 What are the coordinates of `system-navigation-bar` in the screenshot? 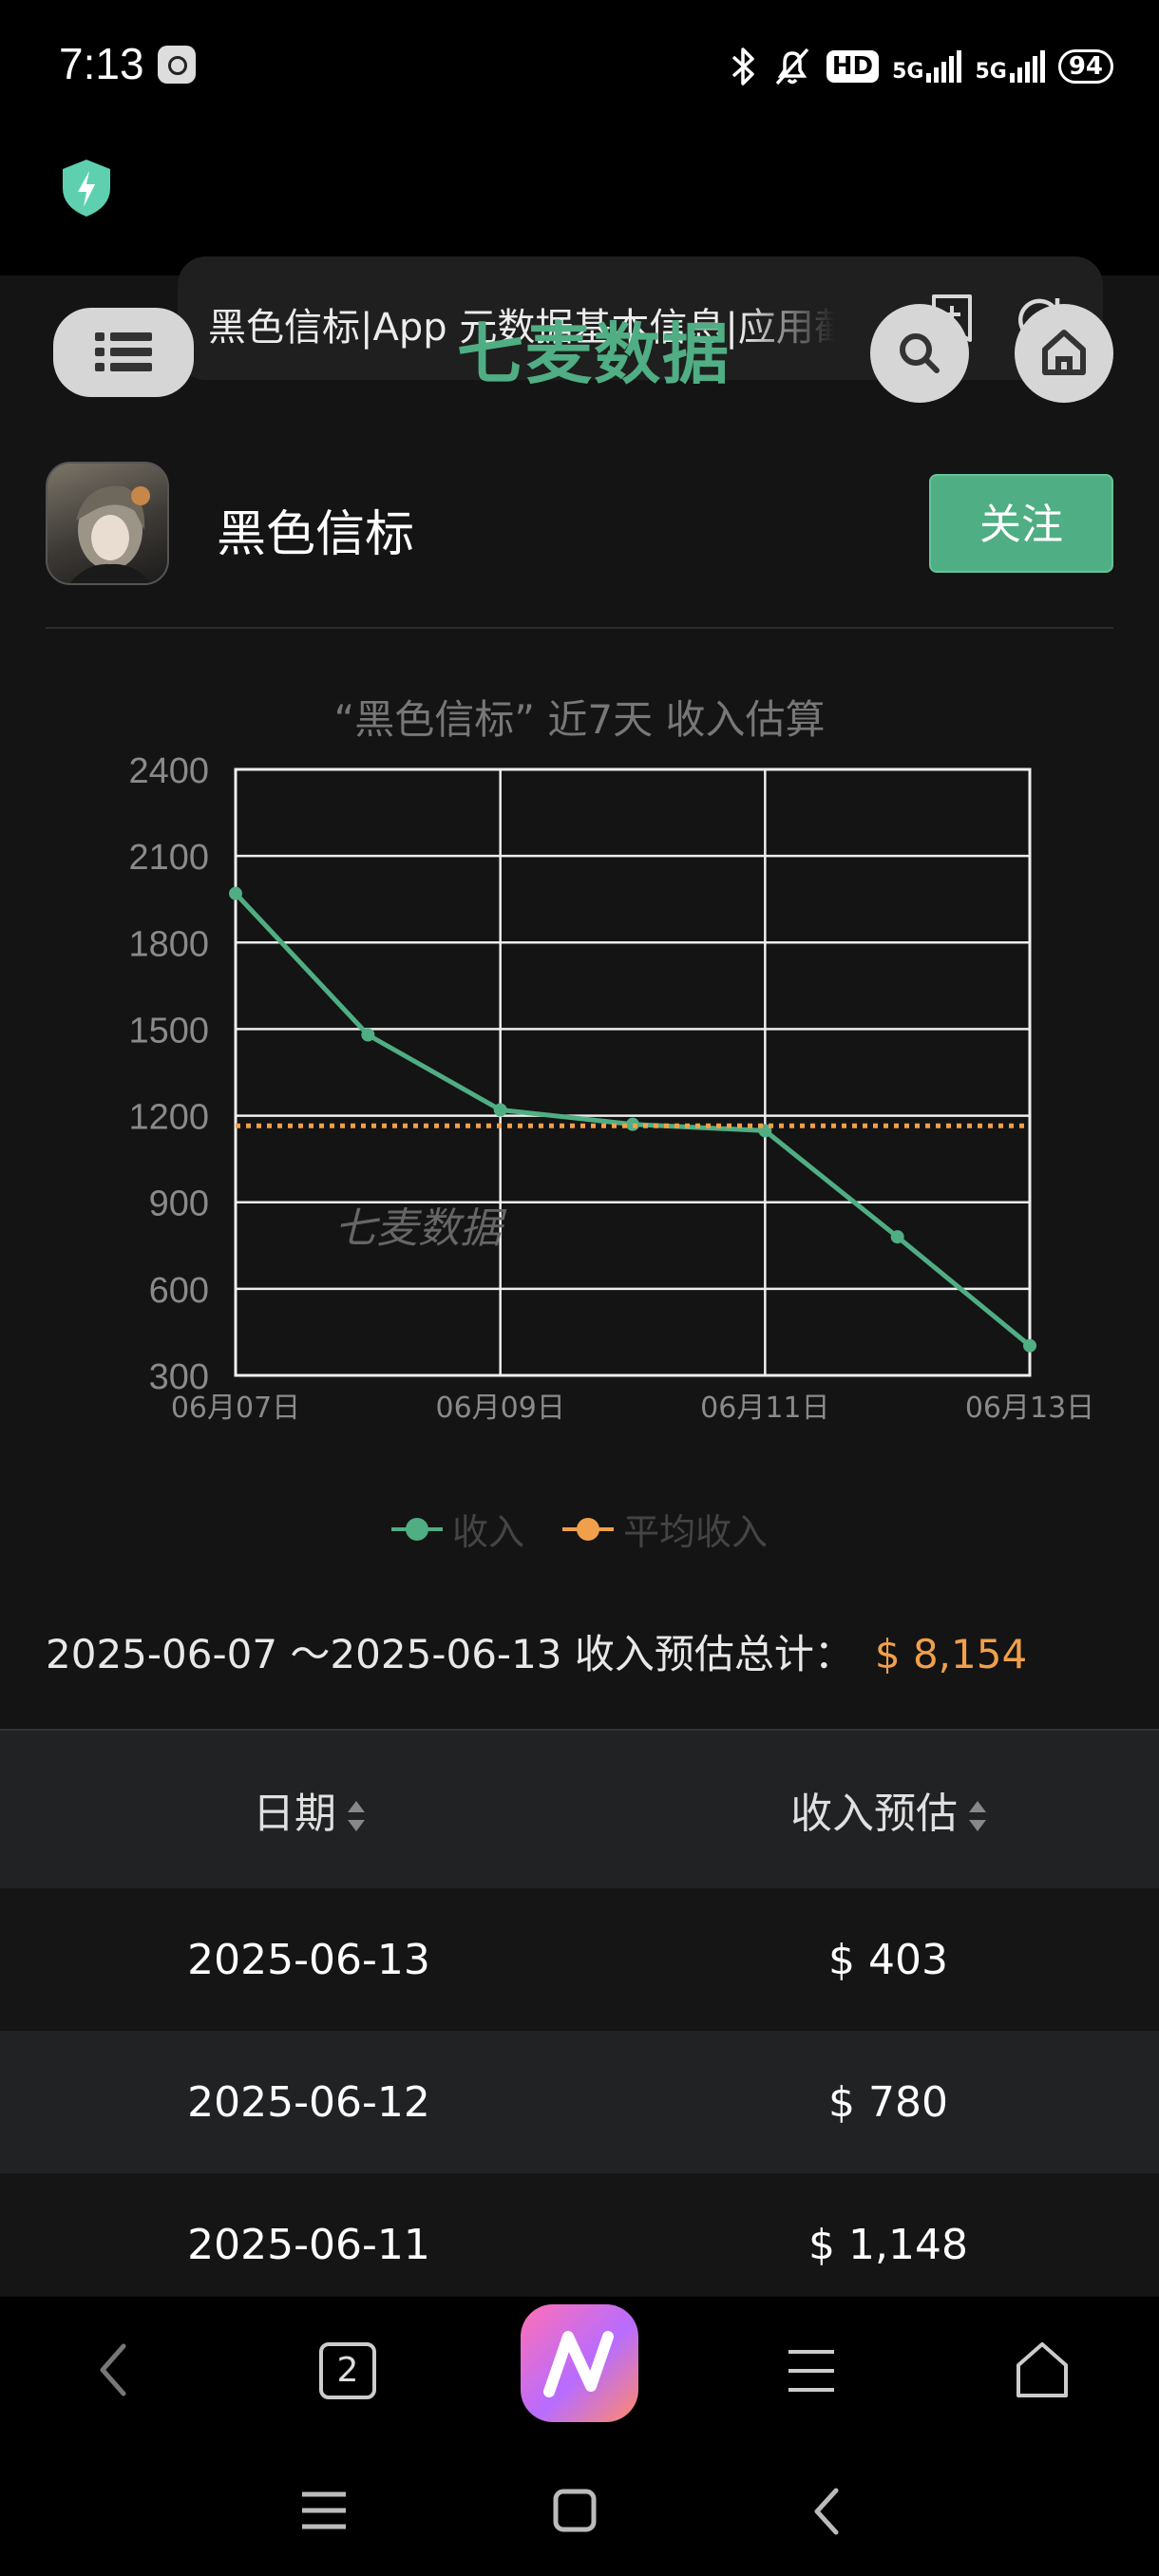 It's located at (579, 2512).